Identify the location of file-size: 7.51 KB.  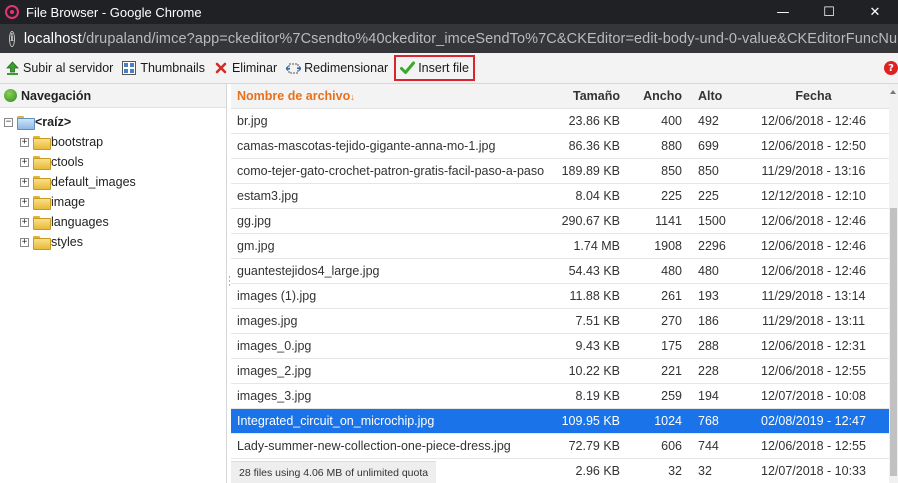
(587, 321).